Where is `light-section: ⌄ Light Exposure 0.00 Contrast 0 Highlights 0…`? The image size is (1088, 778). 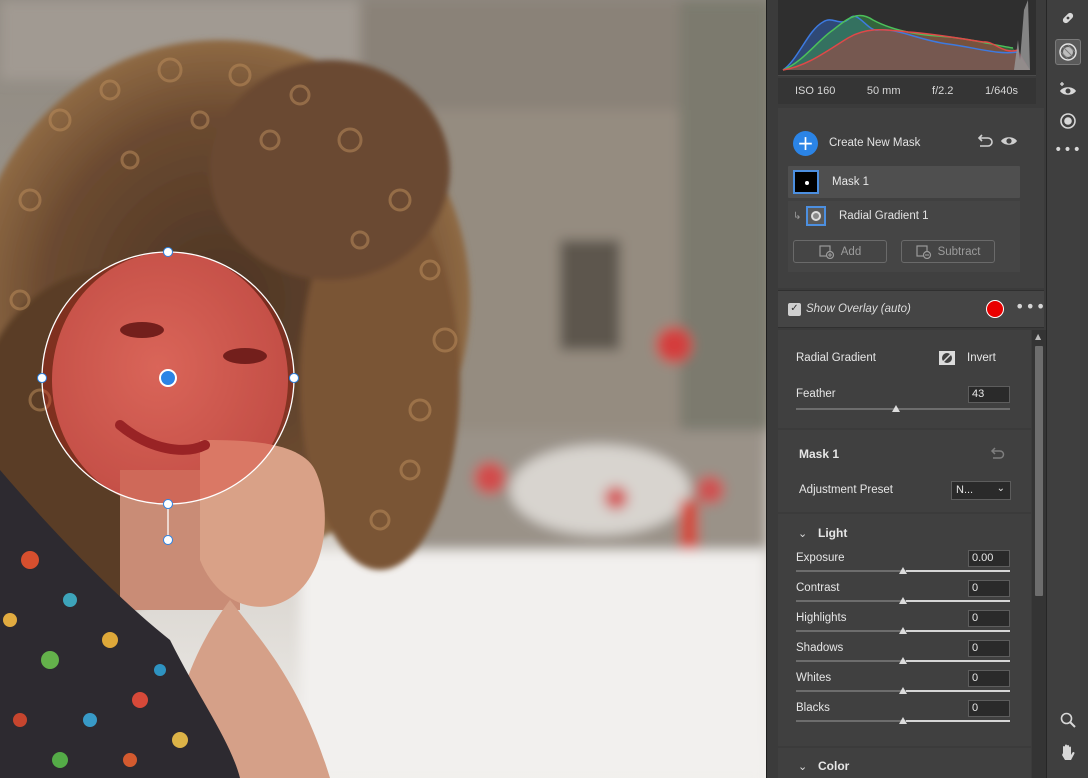
light-section: ⌄ Light Exposure 0.00 Contrast 0 Highlights 0… is located at coordinates (904, 630).